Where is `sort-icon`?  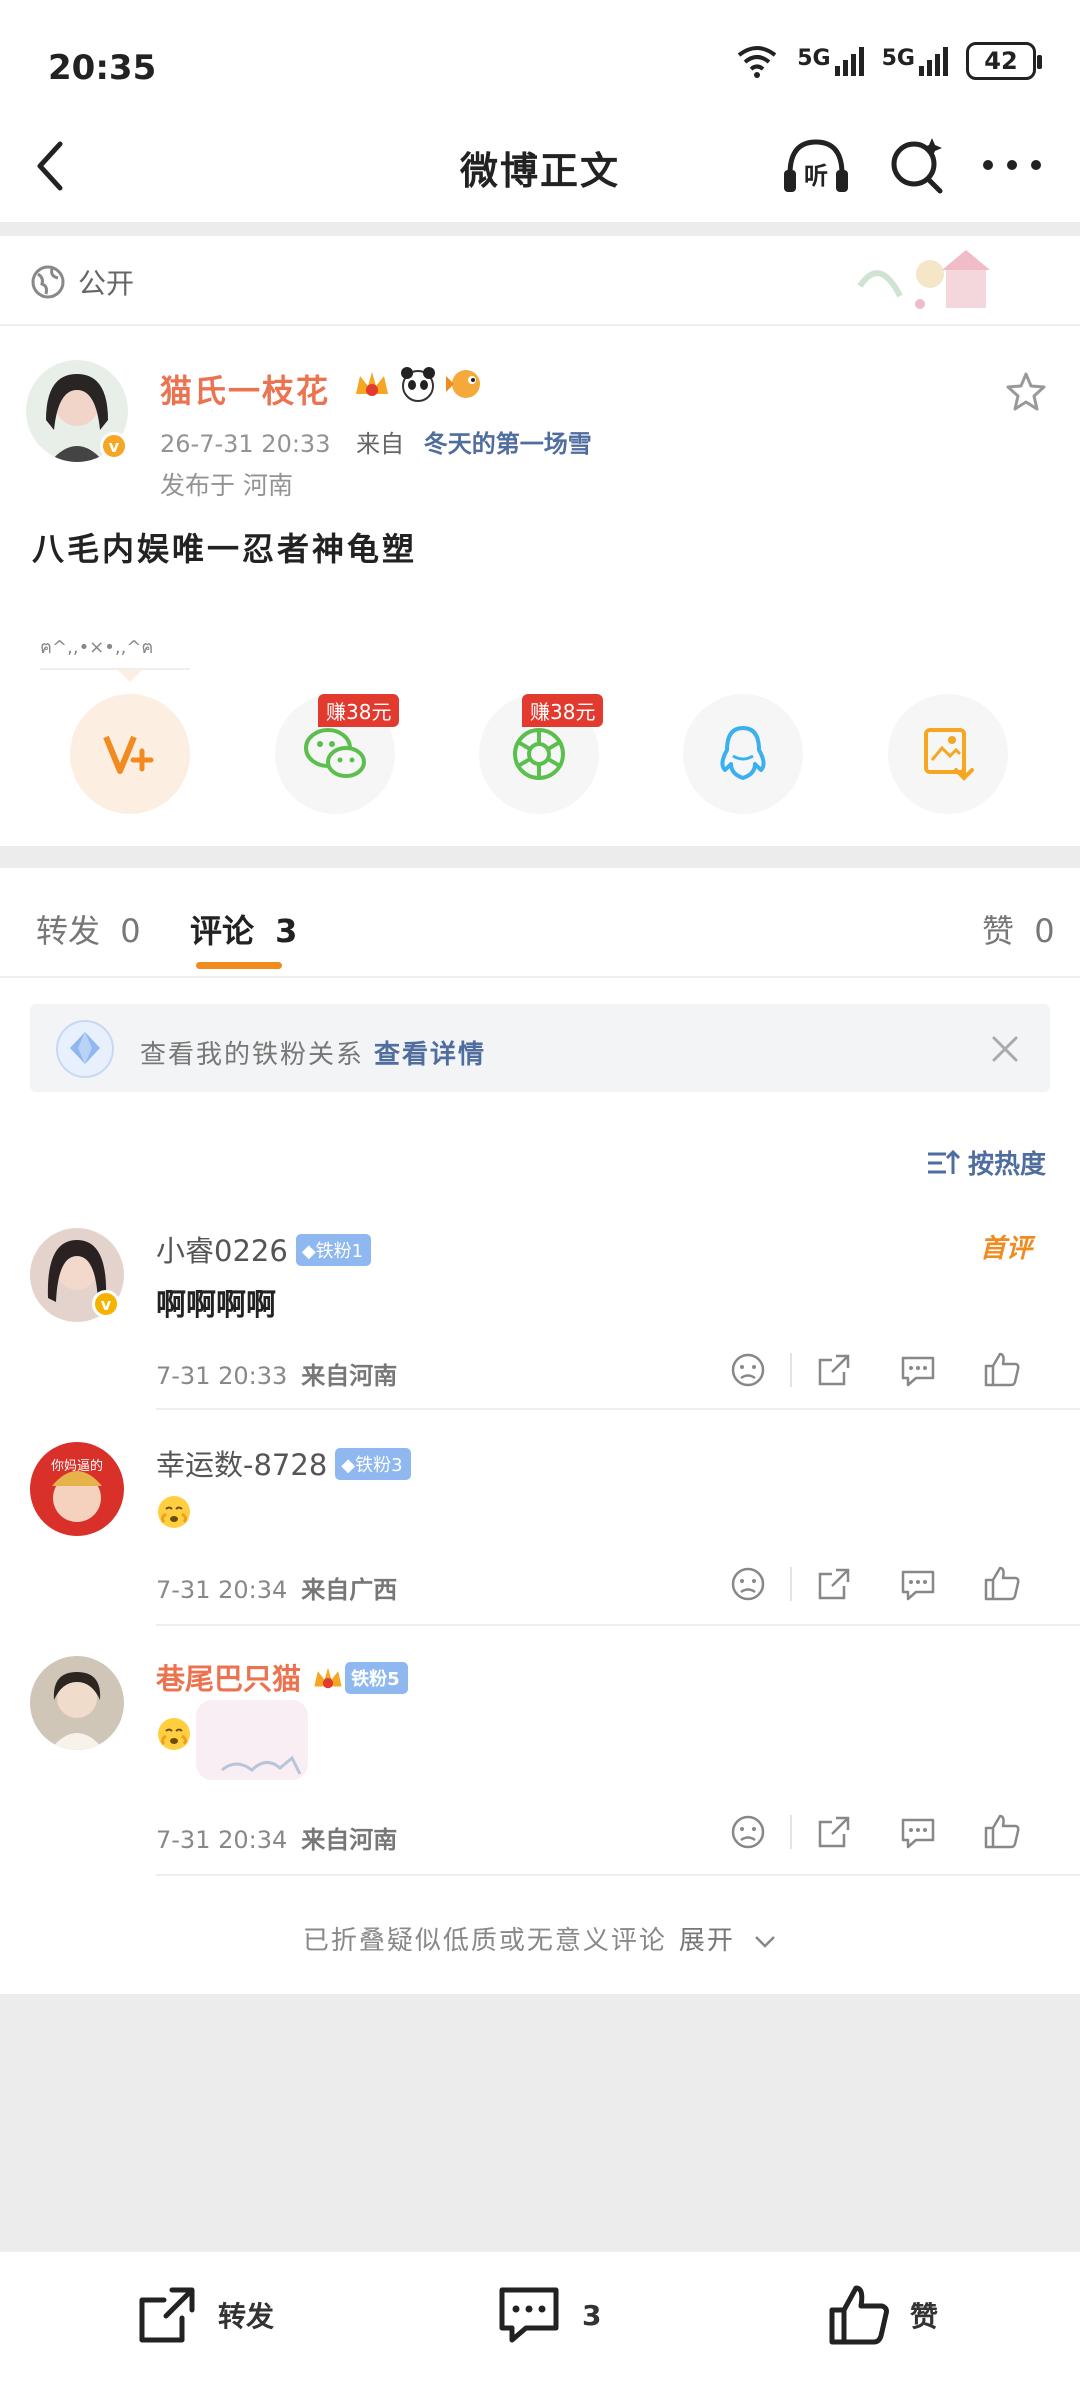 sort-icon is located at coordinates (944, 1161).